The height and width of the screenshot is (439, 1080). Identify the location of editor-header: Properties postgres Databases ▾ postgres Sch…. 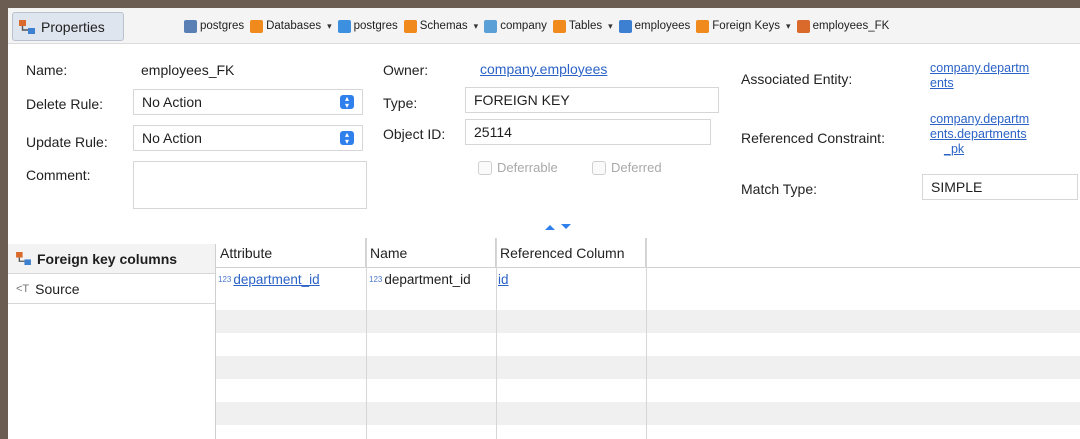
(544, 26).